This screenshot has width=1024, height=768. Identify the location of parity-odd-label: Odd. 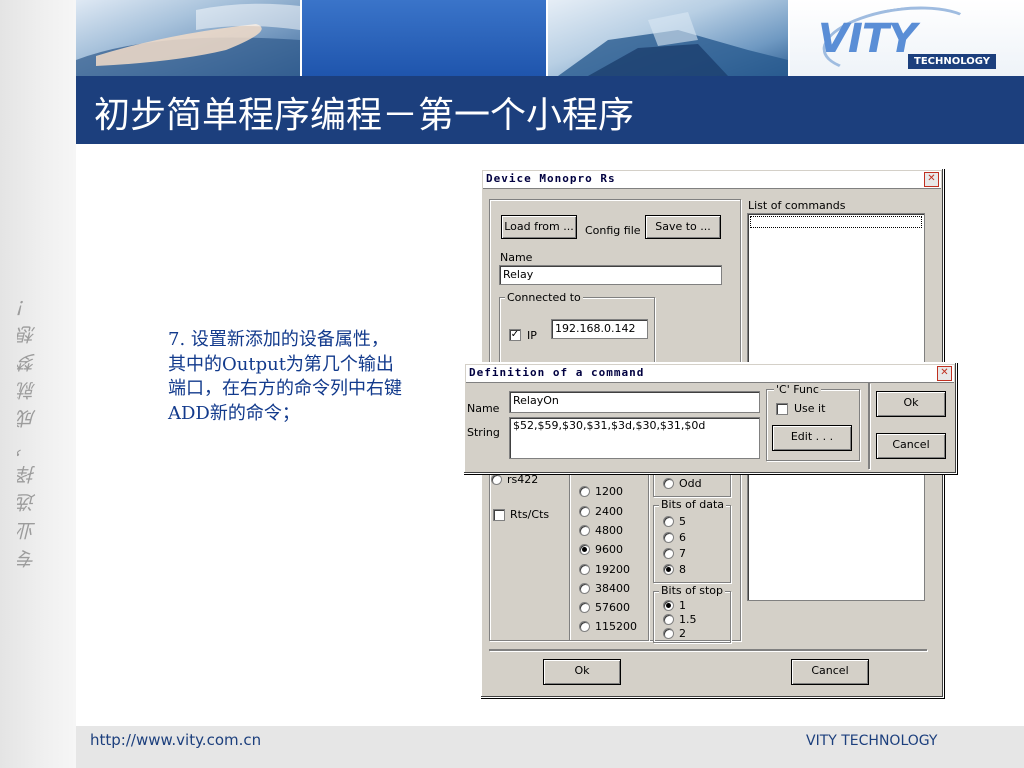
(690, 483).